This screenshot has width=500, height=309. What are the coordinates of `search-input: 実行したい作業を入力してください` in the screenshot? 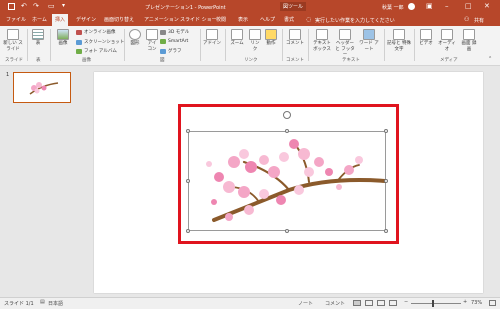 It's located at (355, 20).